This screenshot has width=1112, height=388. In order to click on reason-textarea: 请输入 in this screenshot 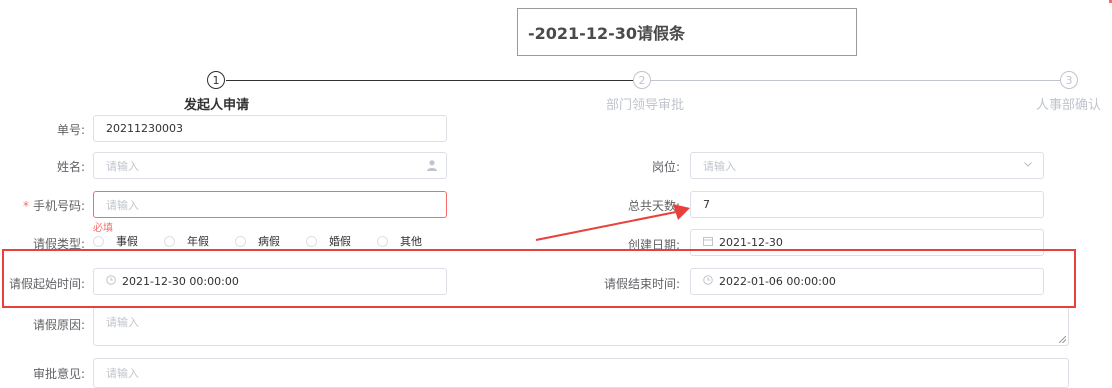, I will do `click(581, 326)`.